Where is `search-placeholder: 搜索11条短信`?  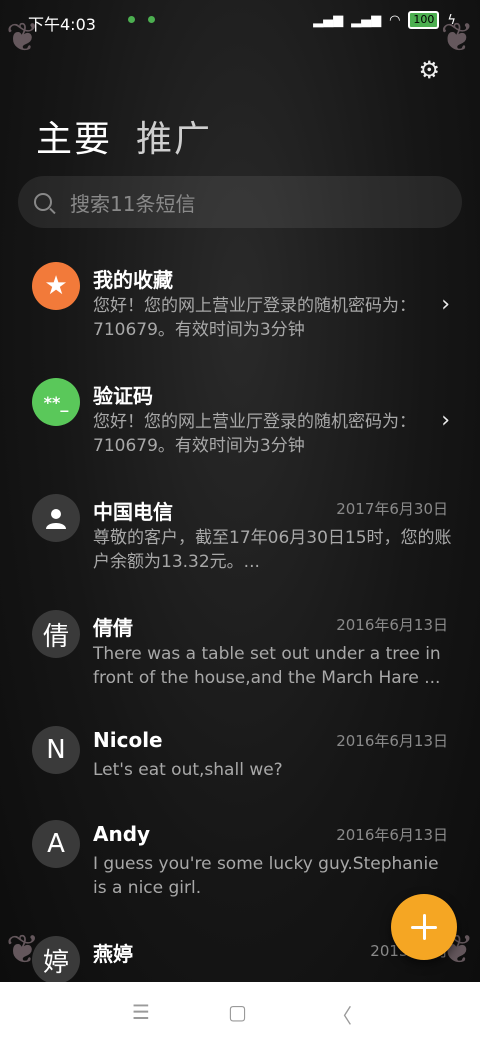 search-placeholder: 搜索11条短信 is located at coordinates (133, 203).